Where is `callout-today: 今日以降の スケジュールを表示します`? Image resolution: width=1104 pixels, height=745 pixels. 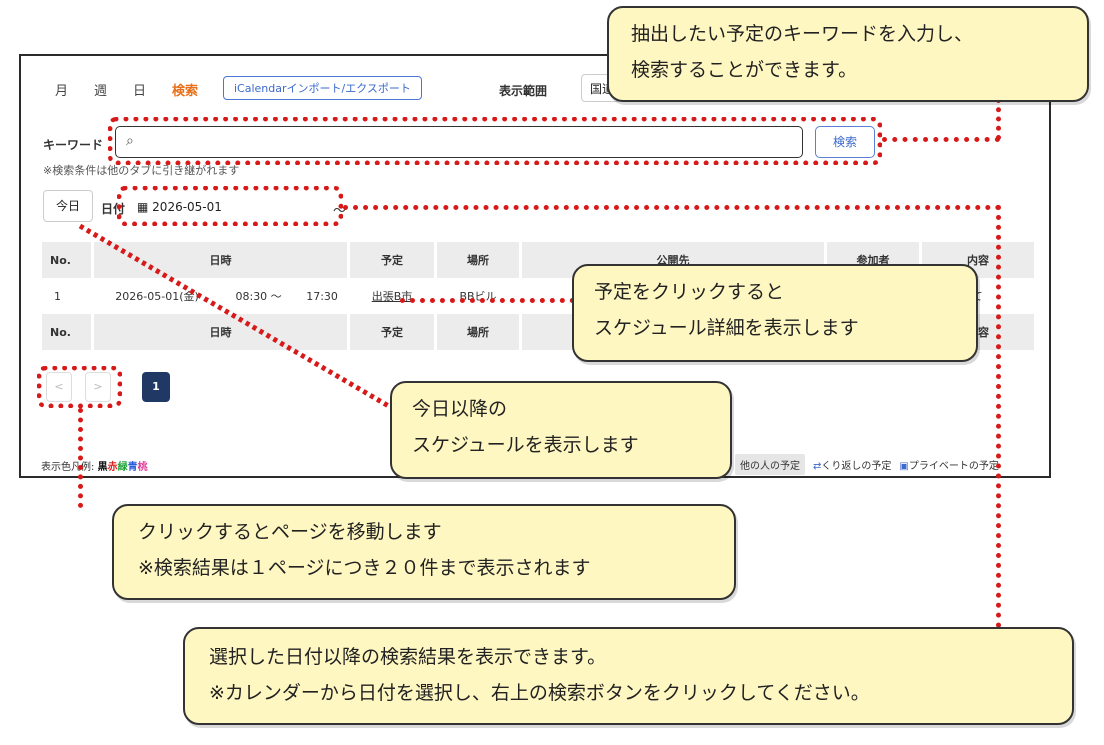 callout-today: 今日以降の スケジュールを表示します is located at coordinates (561, 430).